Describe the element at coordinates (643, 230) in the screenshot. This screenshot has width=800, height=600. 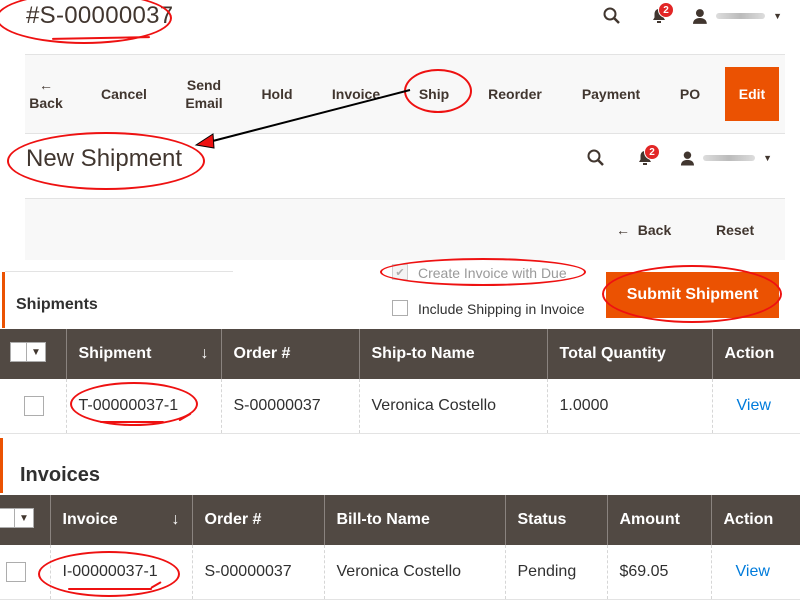
I see `back-button: ← Back` at that location.